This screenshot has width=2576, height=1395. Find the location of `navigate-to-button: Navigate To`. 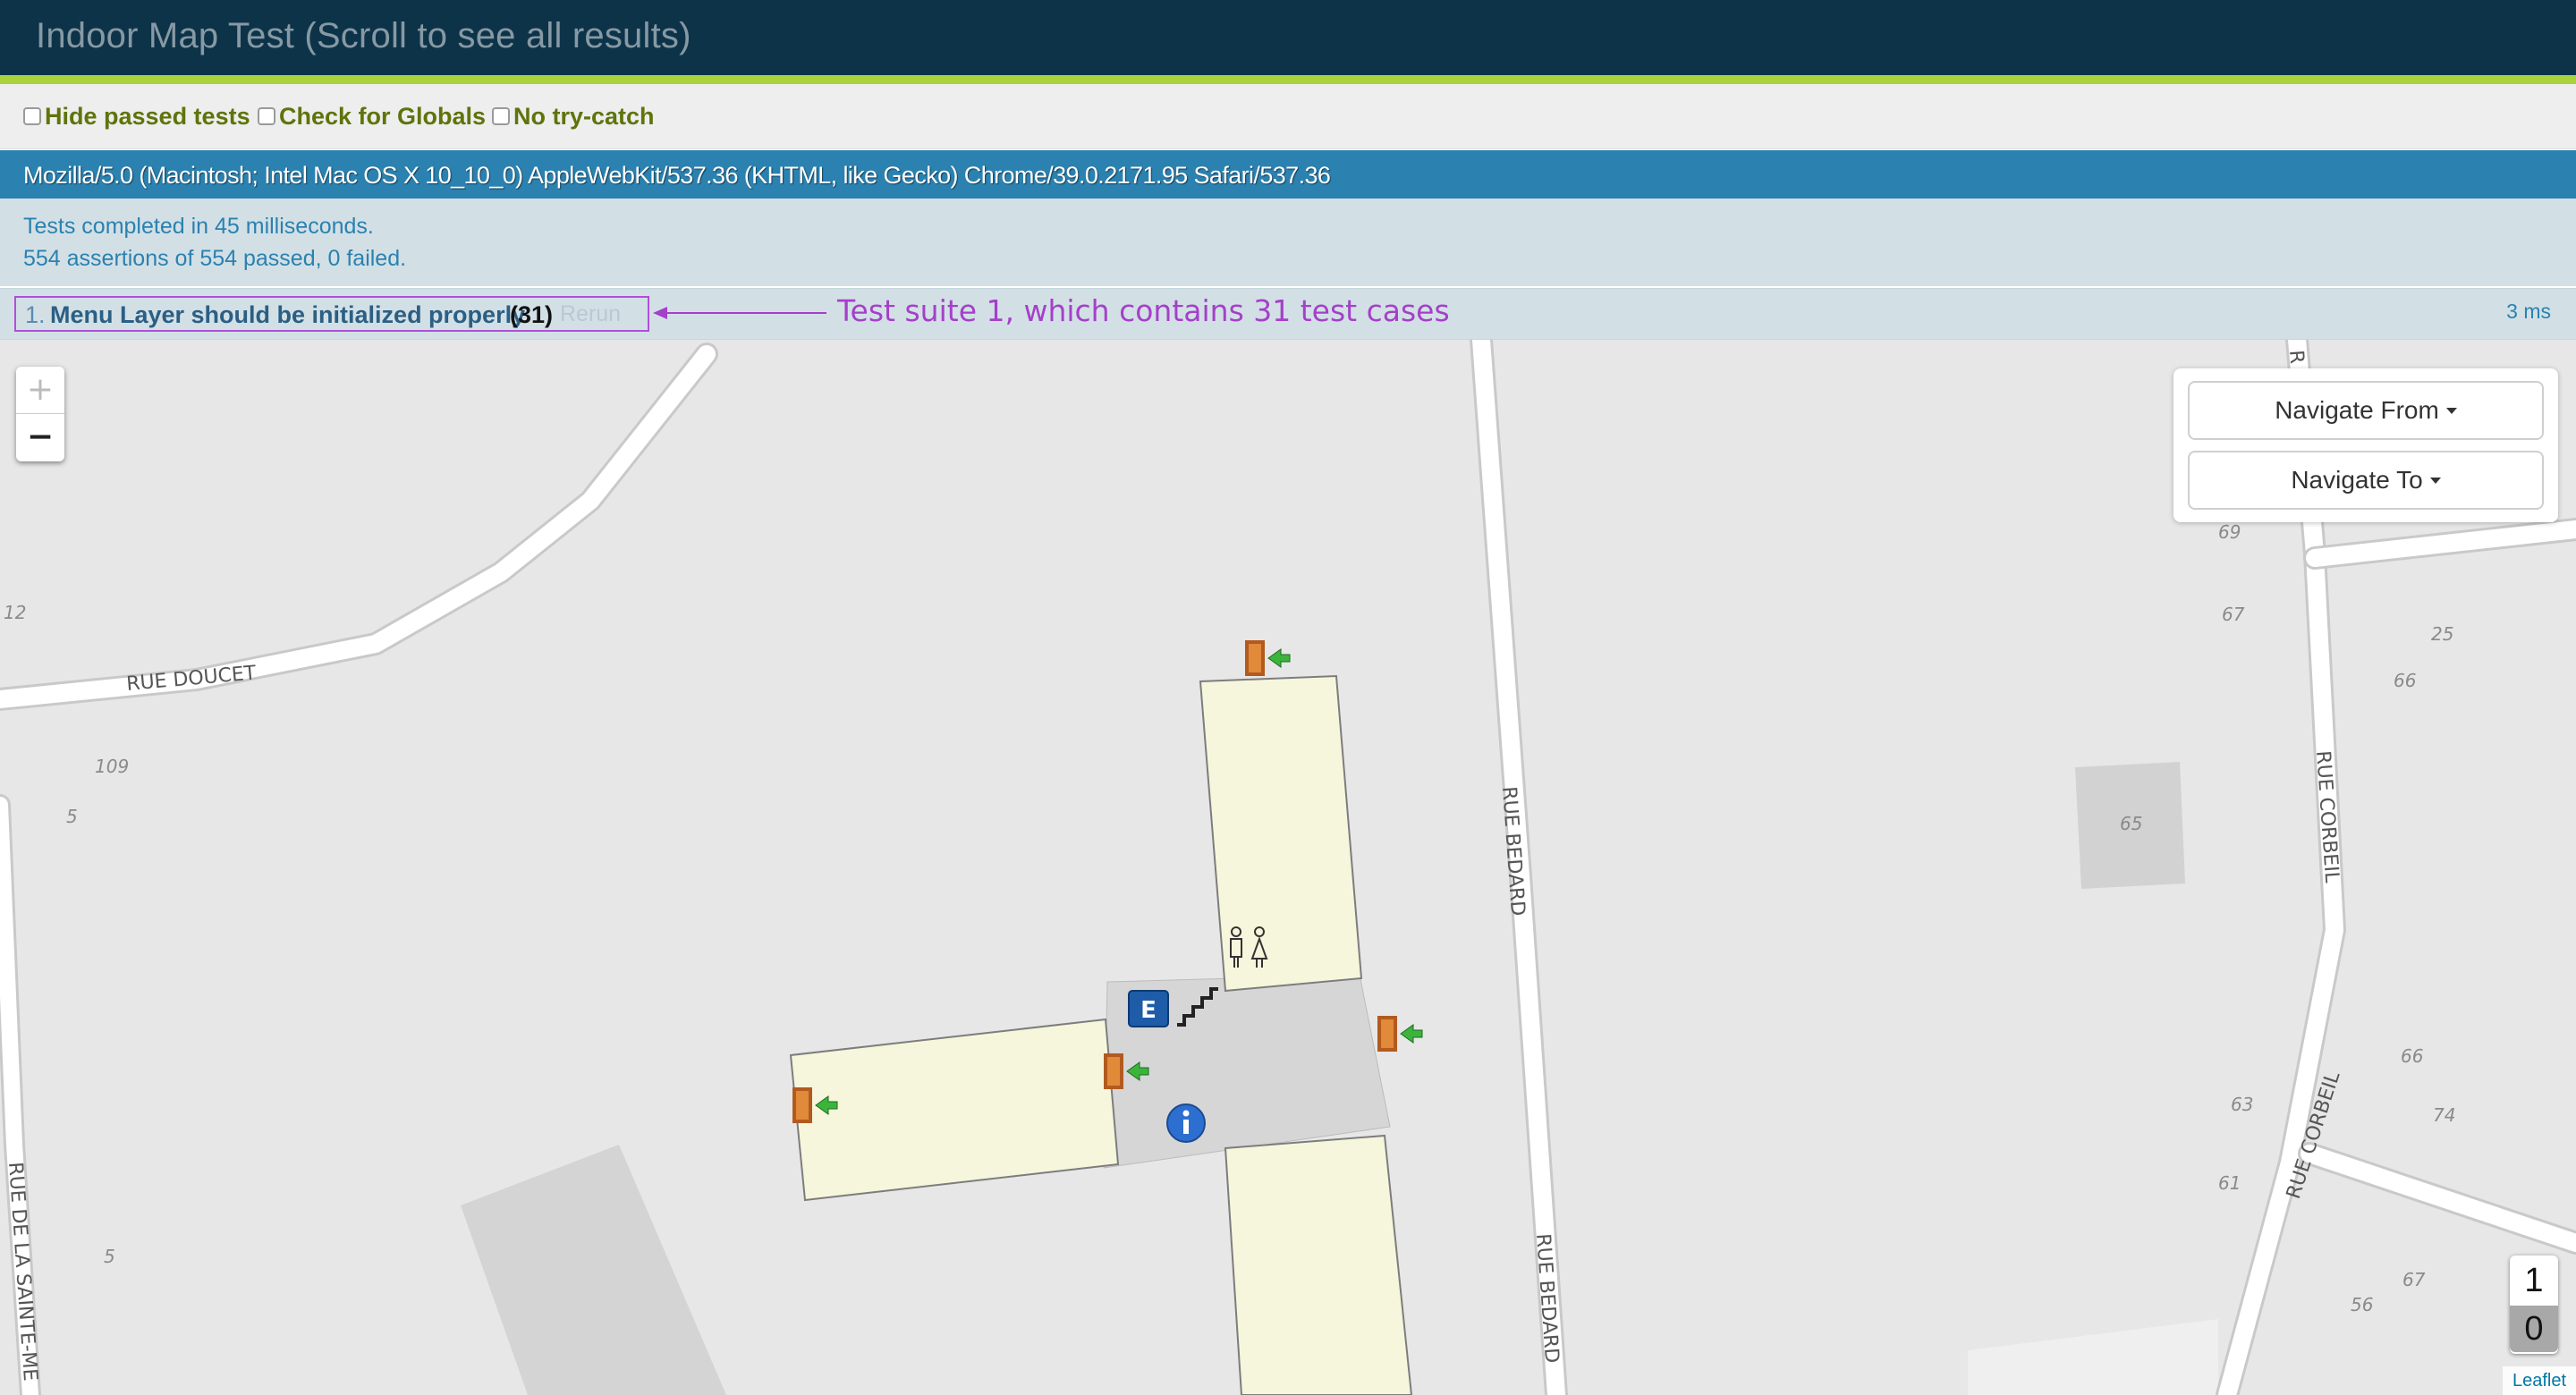

navigate-to-button: Navigate To is located at coordinates (2366, 480).